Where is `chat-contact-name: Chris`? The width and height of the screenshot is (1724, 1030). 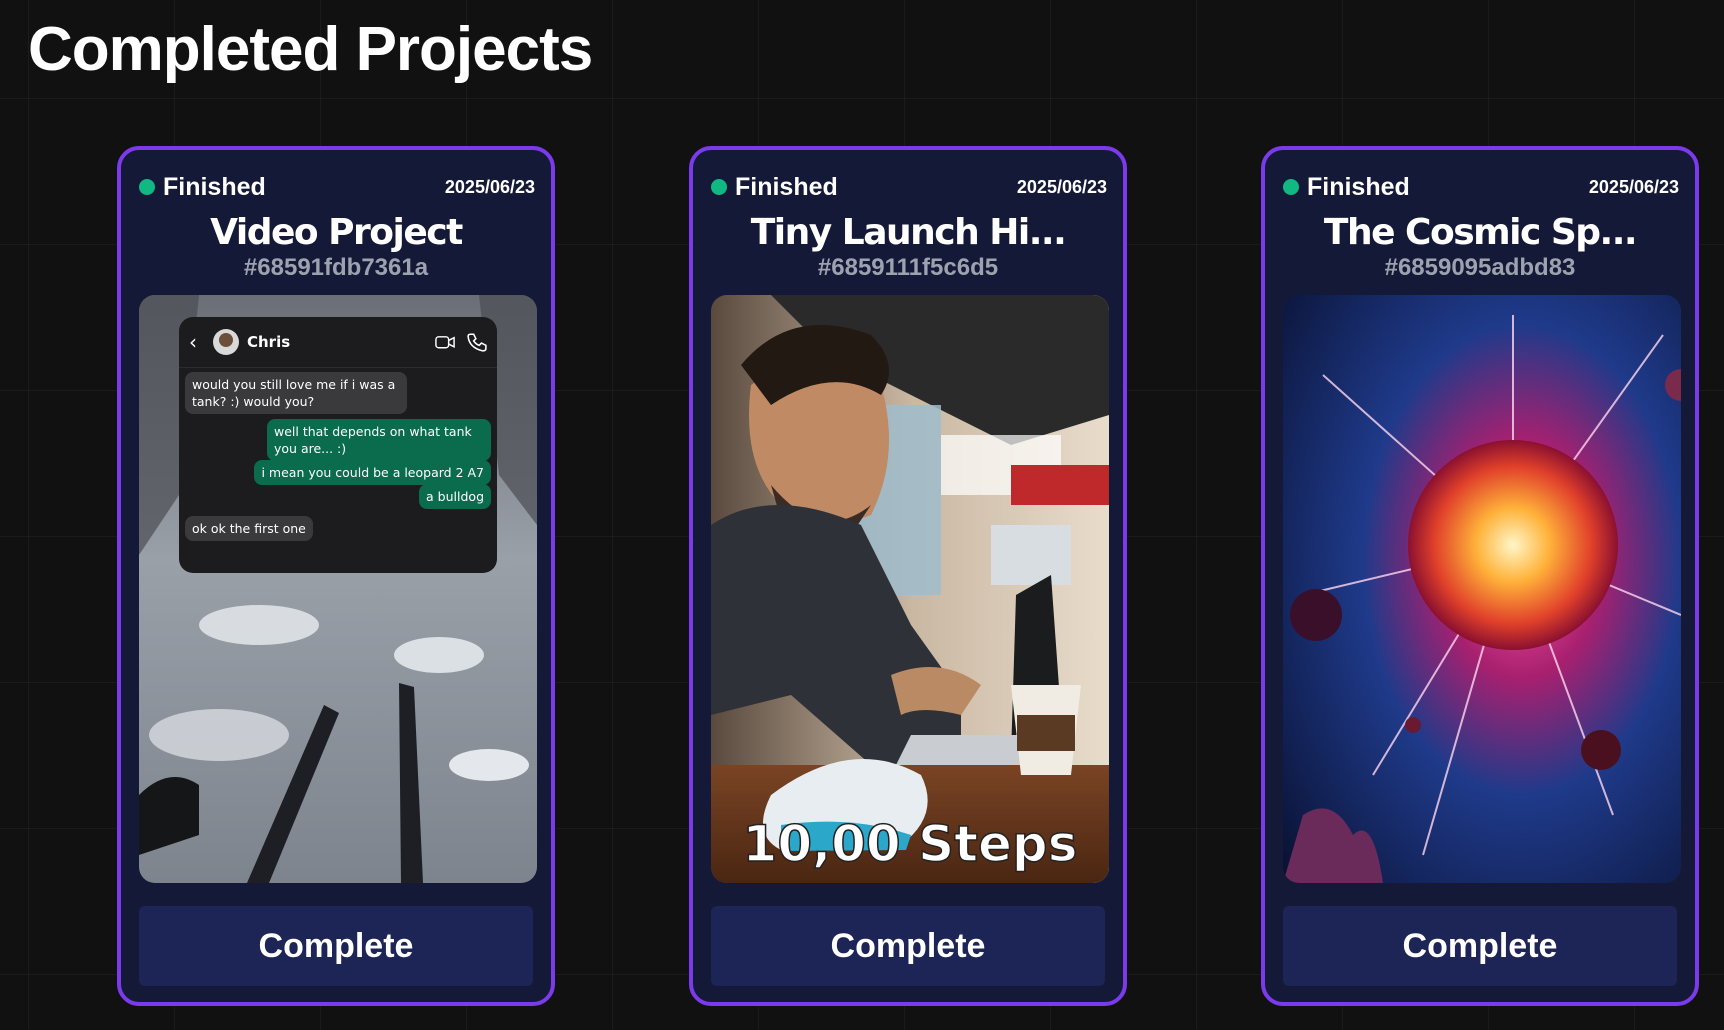 chat-contact-name: Chris is located at coordinates (269, 342).